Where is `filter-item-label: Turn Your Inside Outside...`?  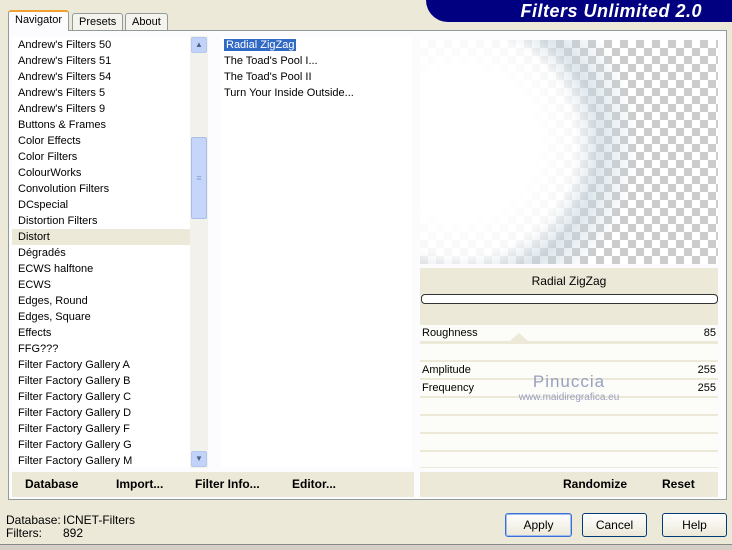
filter-item-label: Turn Your Inside Outside... is located at coordinates (289, 93).